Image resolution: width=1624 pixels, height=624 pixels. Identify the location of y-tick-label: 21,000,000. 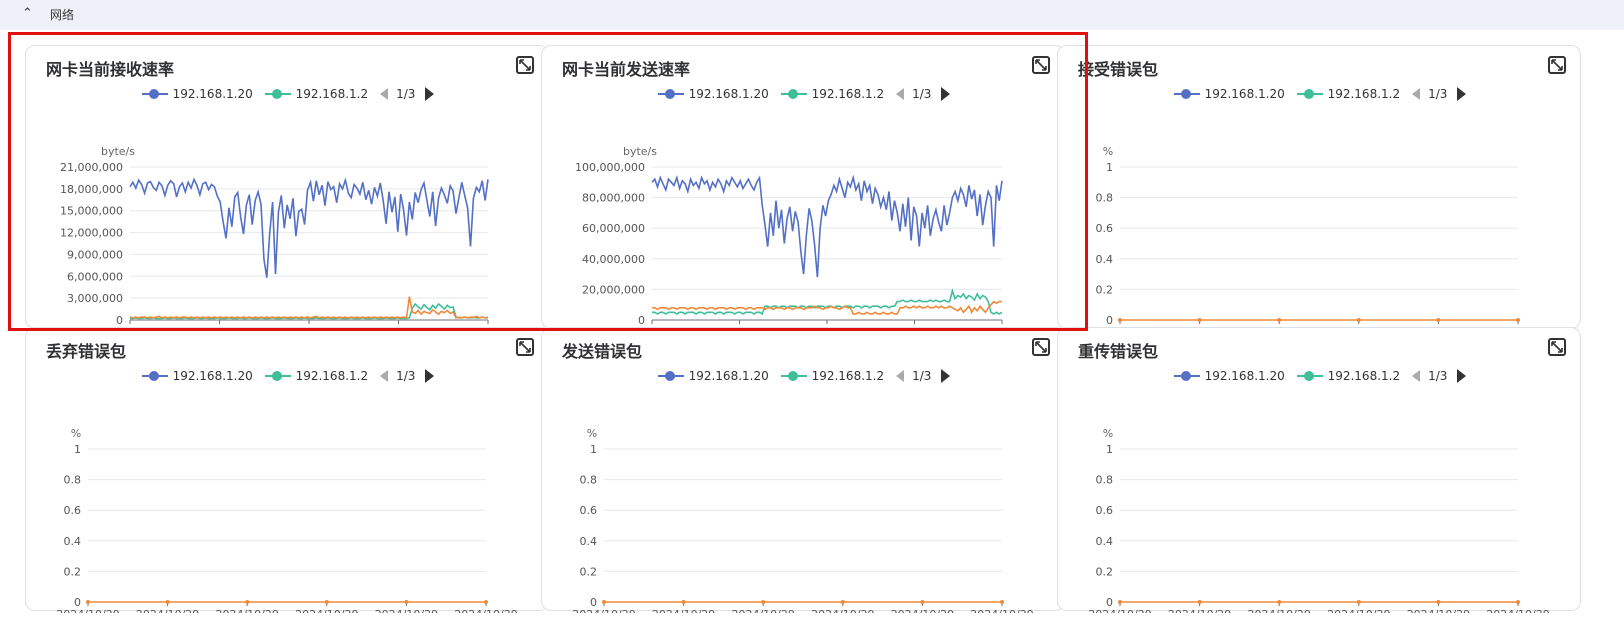
(91, 167).